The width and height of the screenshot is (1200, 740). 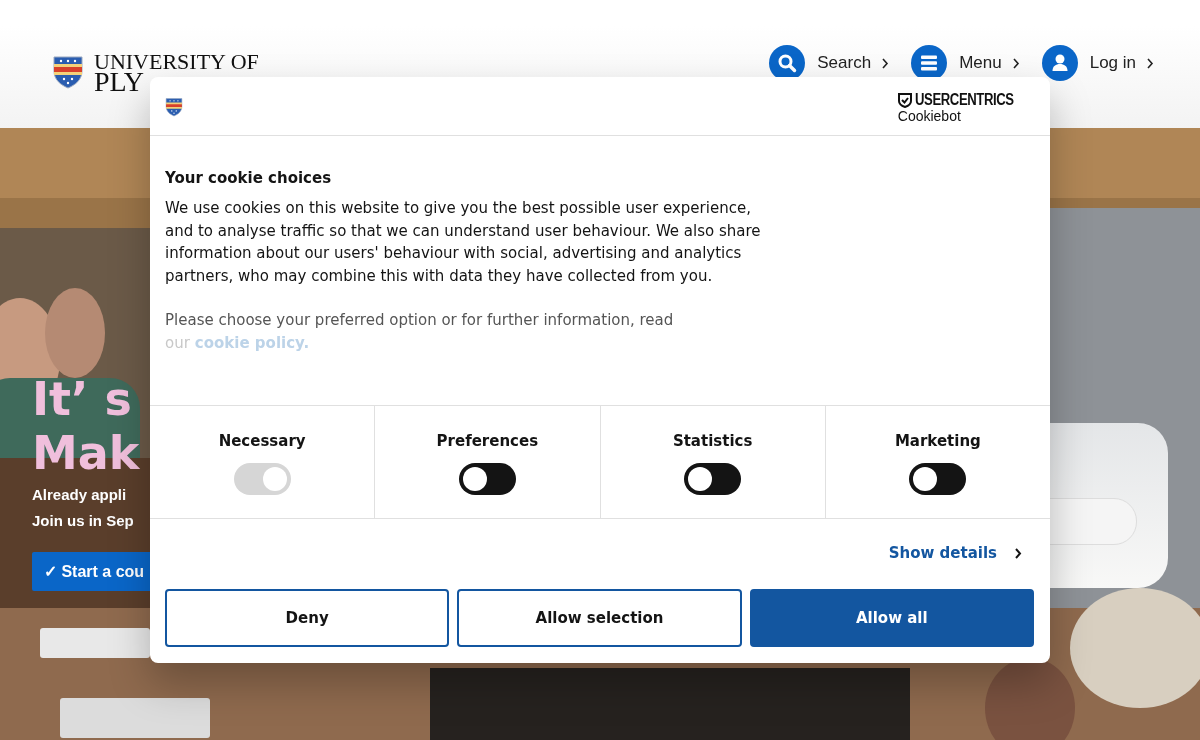 What do you see at coordinates (83, 521) in the screenshot?
I see `hero-text: Join us in Sep` at bounding box center [83, 521].